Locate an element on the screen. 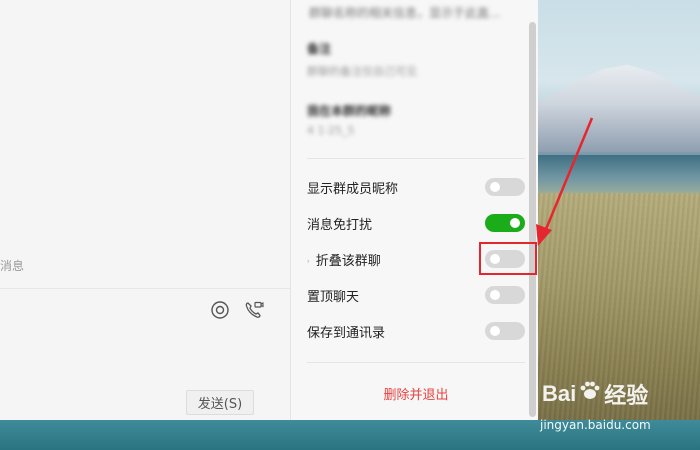 Image resolution: width=700 pixels, height=450 pixels. notes-value: 群聊的备注仅自己可见 is located at coordinates (362, 71).